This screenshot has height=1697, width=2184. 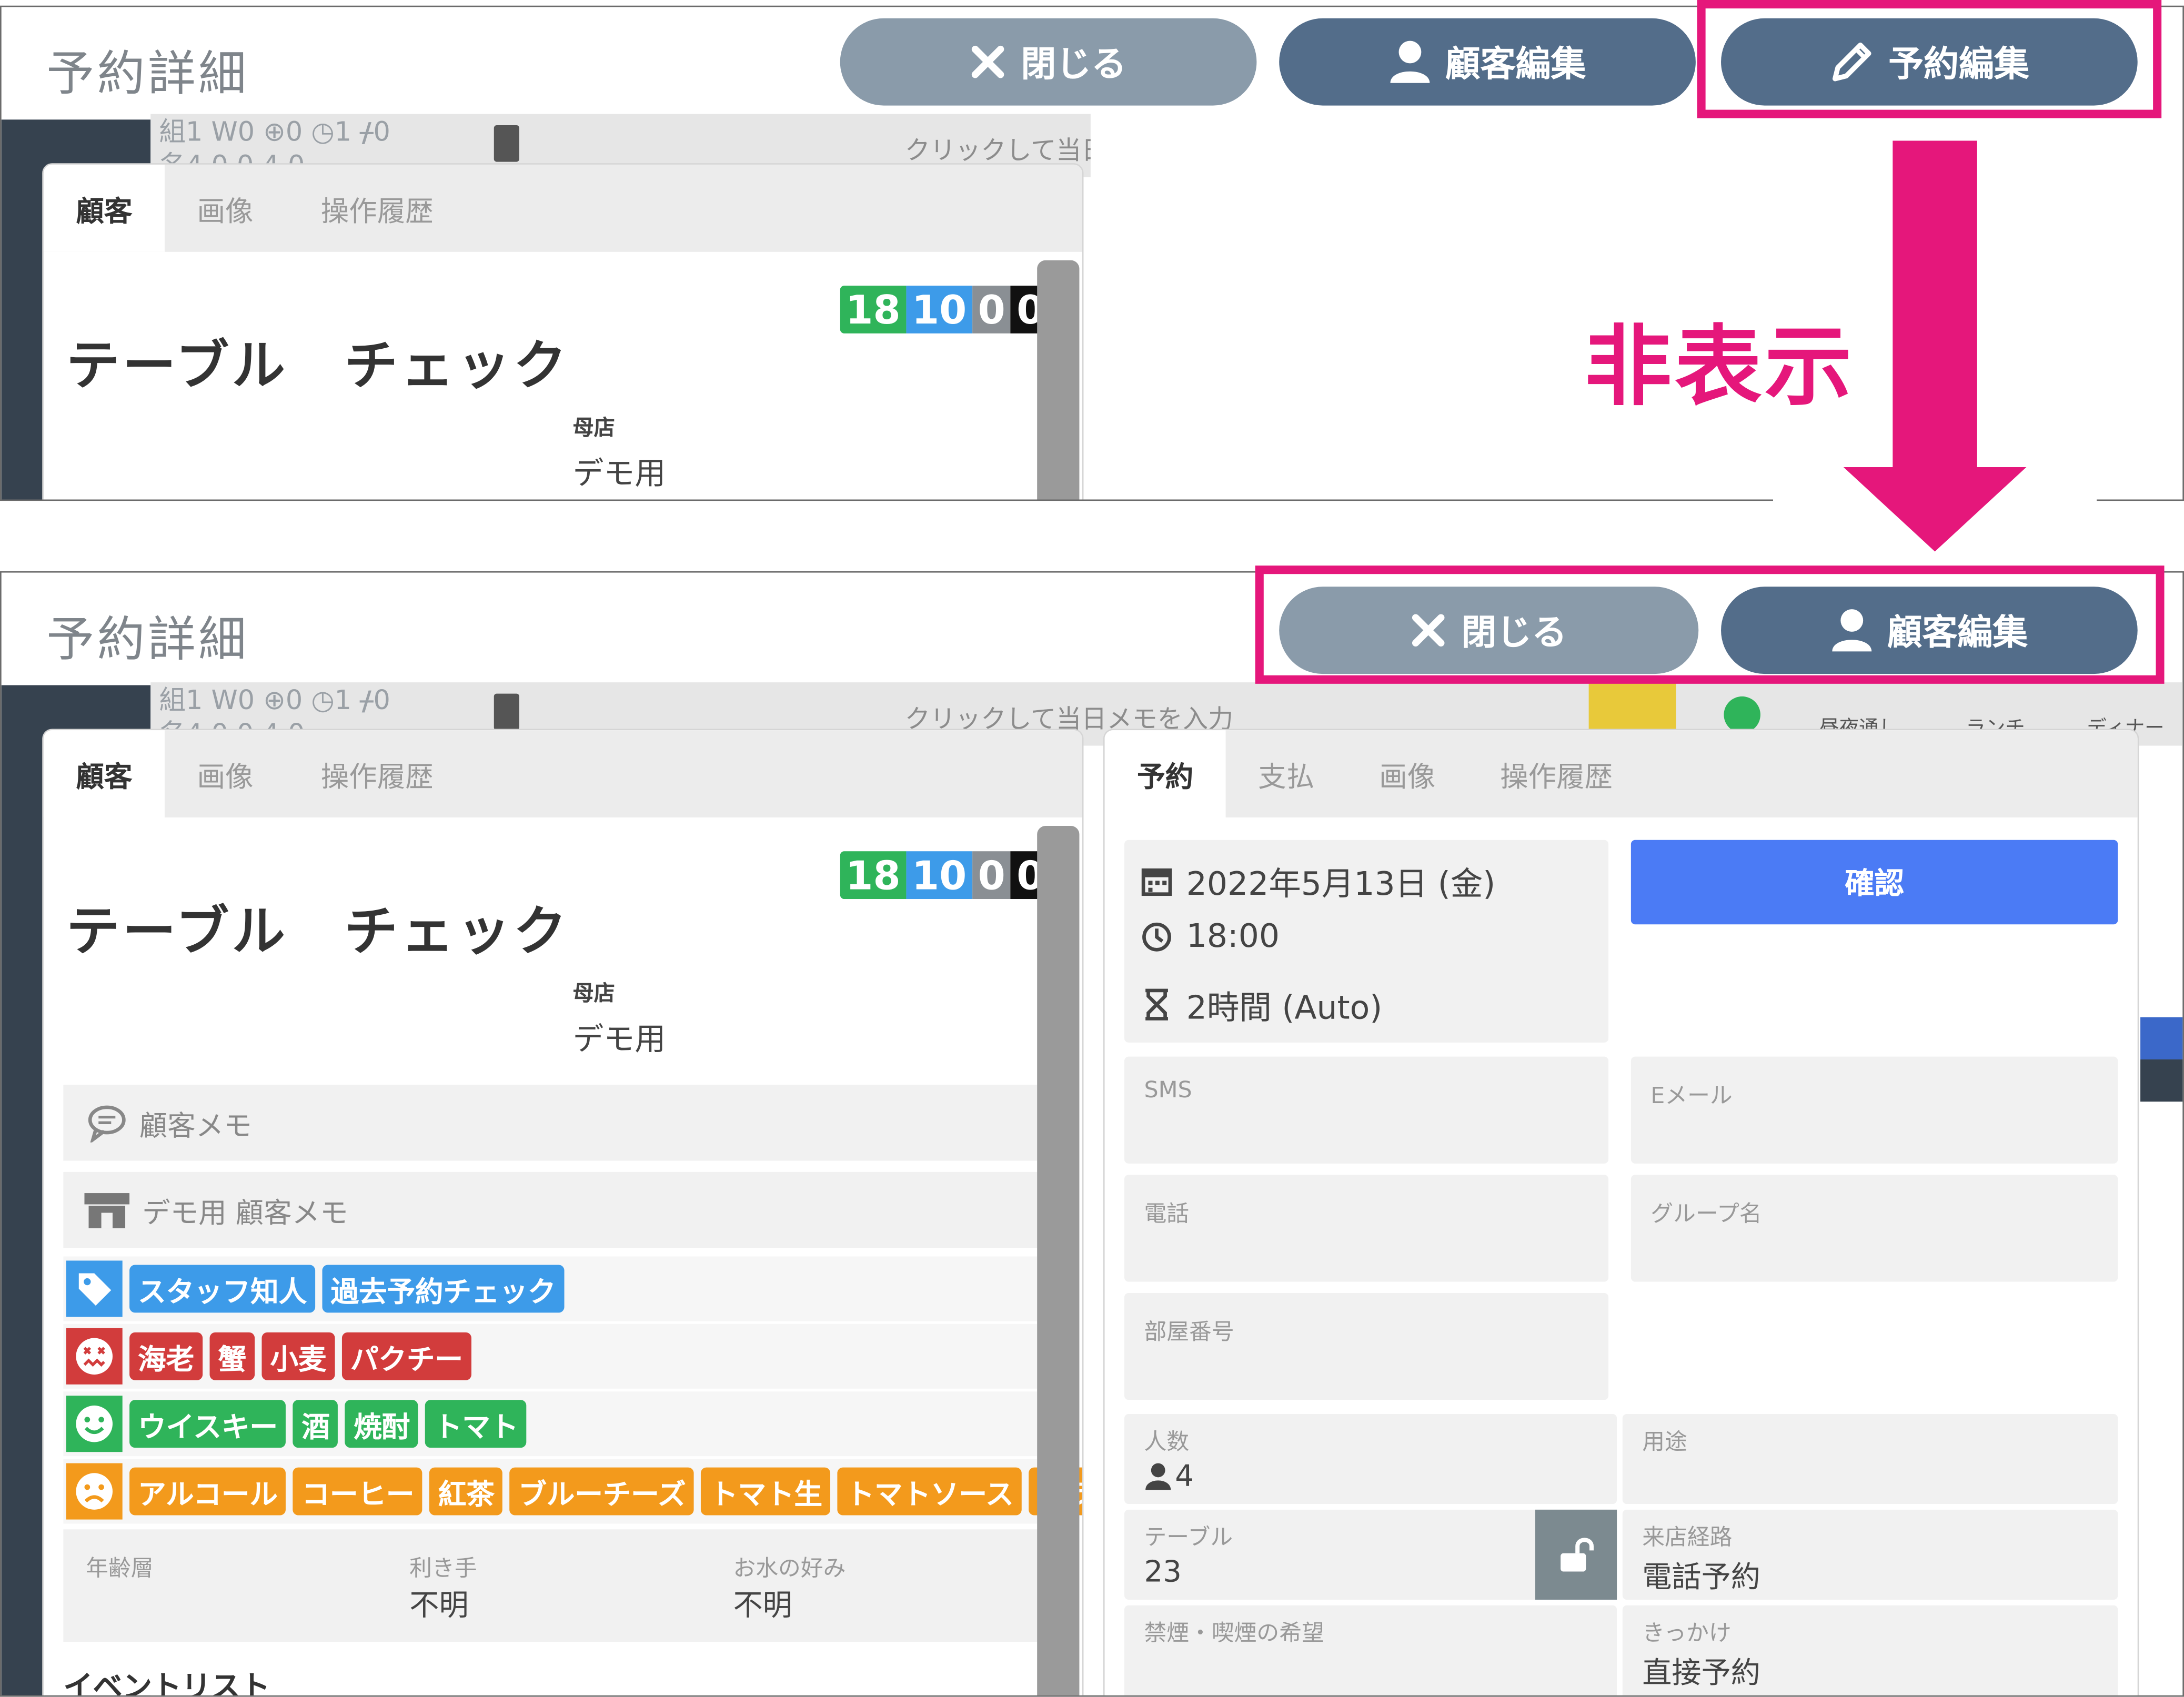 I want to click on water-preference-value: 不明, so click(x=762, y=1605).